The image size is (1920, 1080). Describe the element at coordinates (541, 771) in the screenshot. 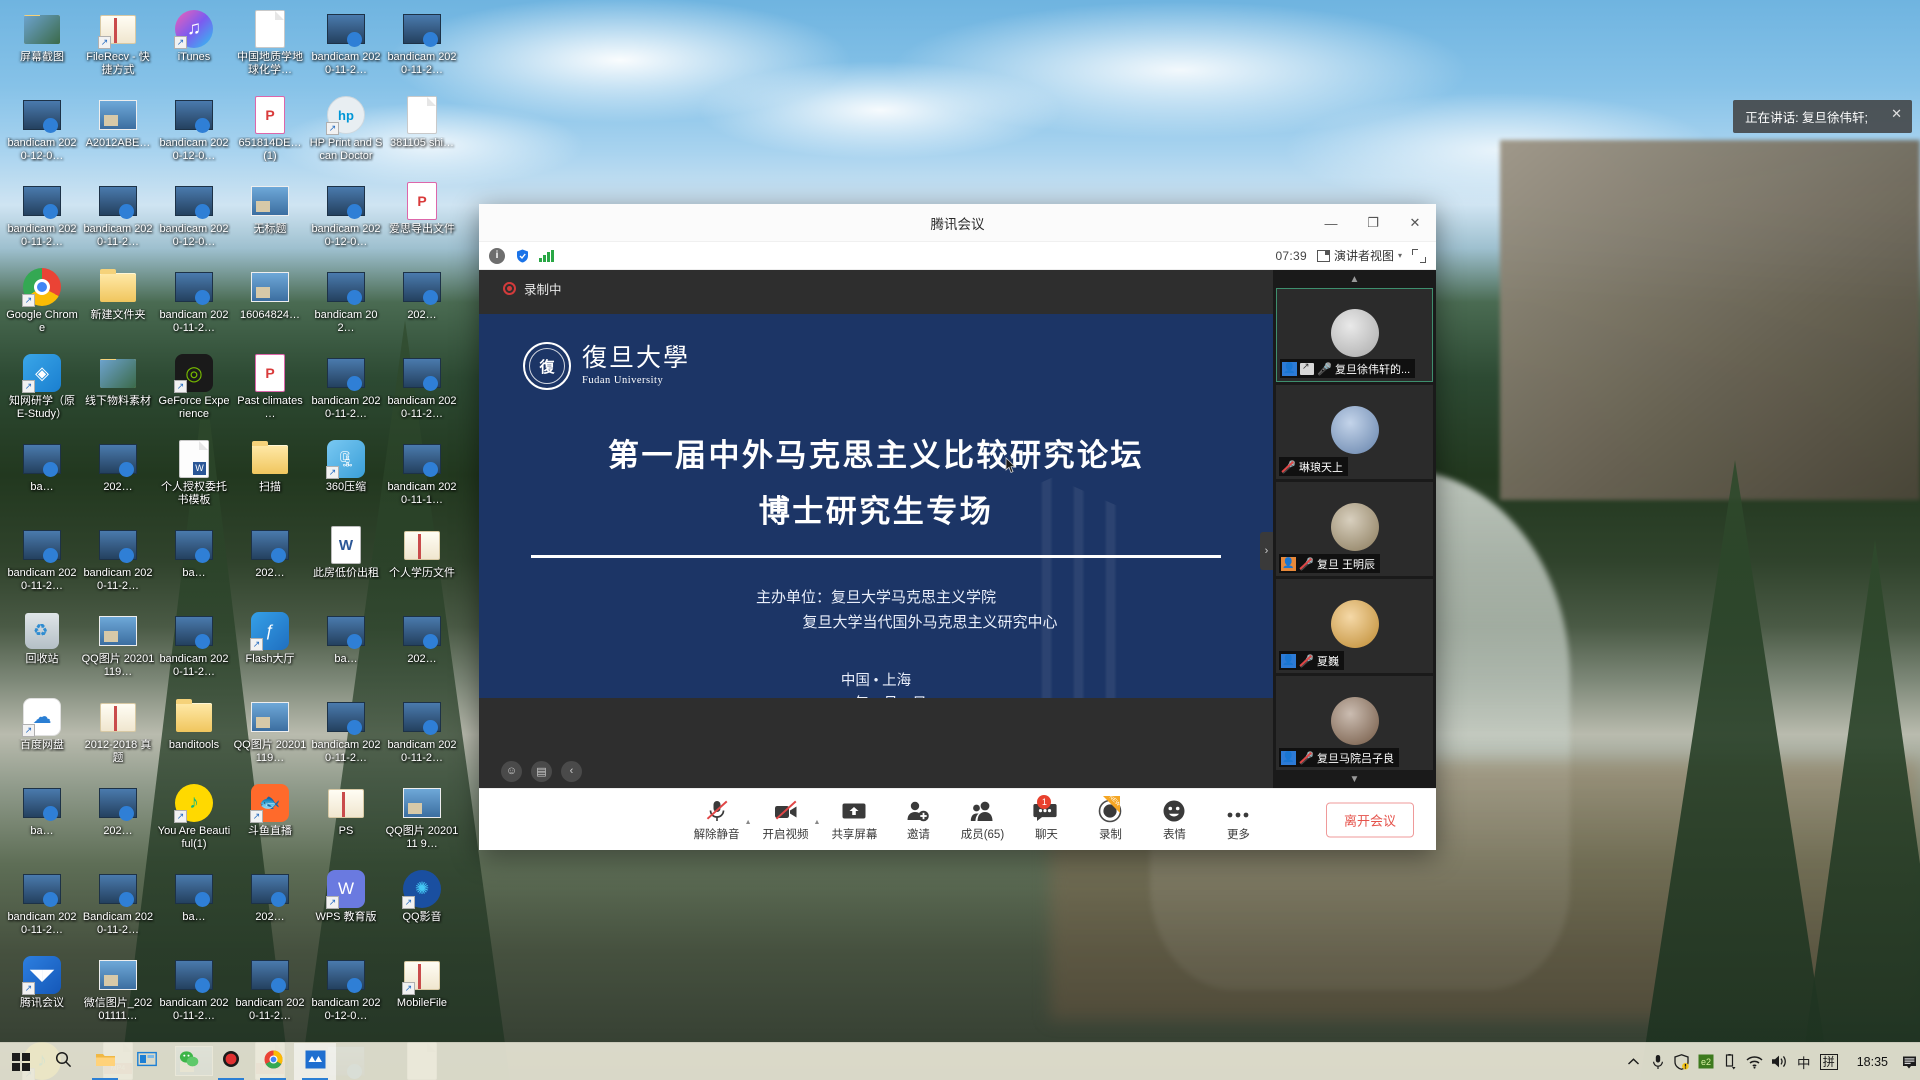

I see `annotate-icon: ▤` at that location.